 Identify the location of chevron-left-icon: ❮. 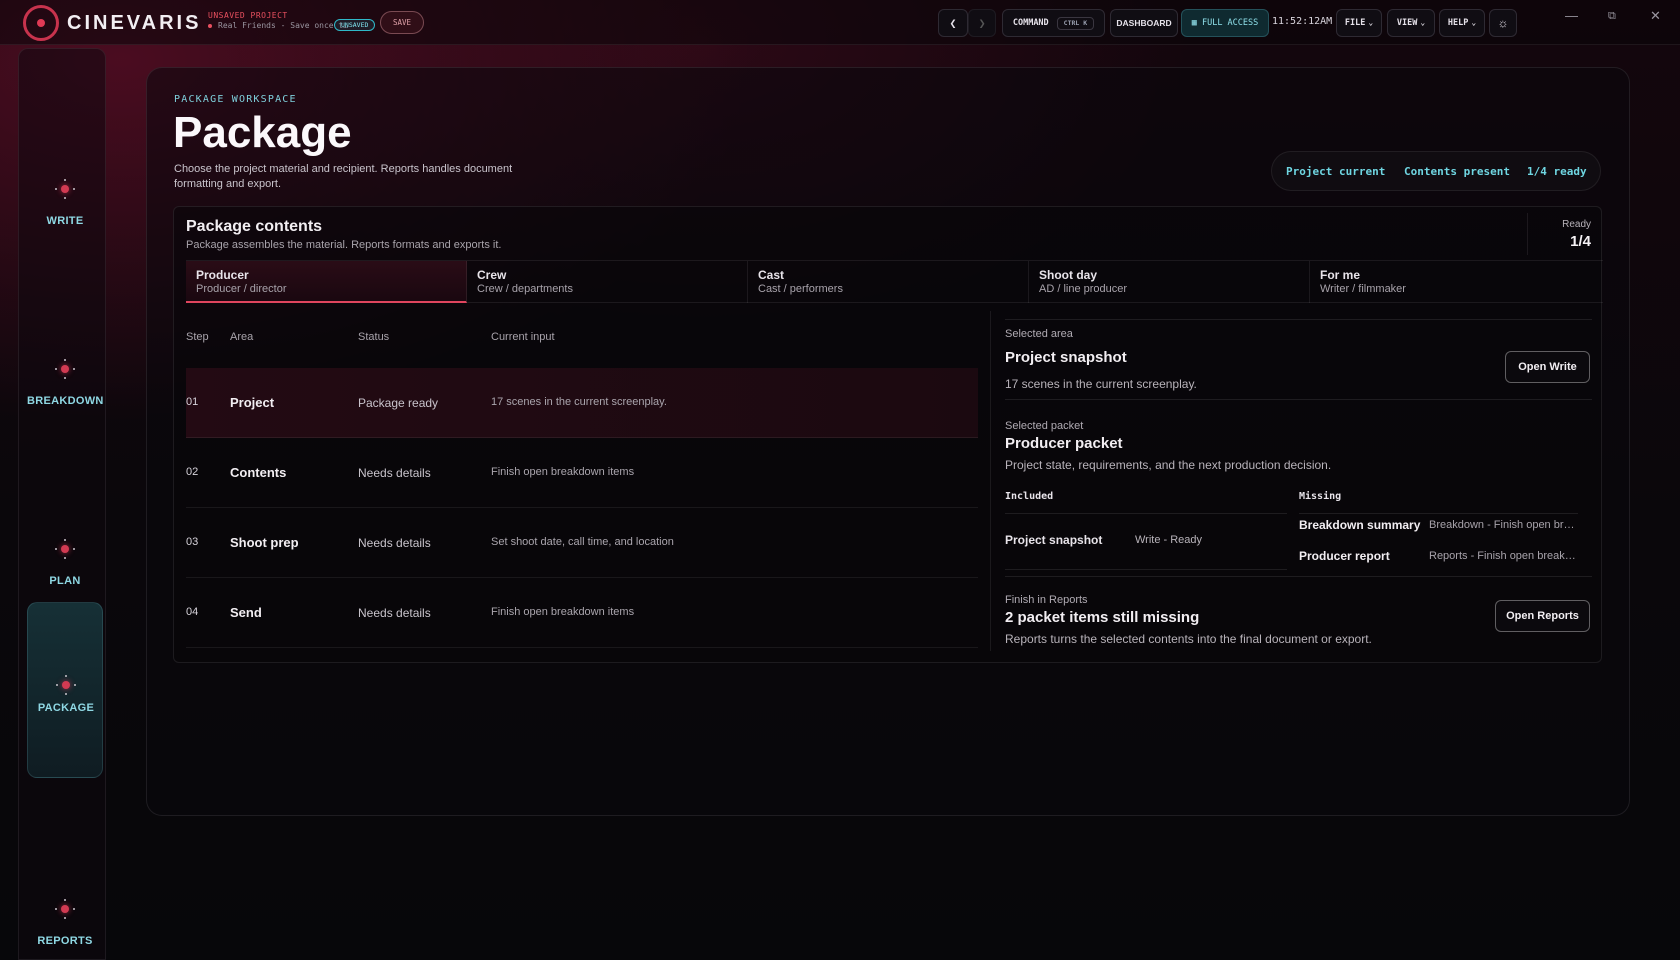
(953, 23).